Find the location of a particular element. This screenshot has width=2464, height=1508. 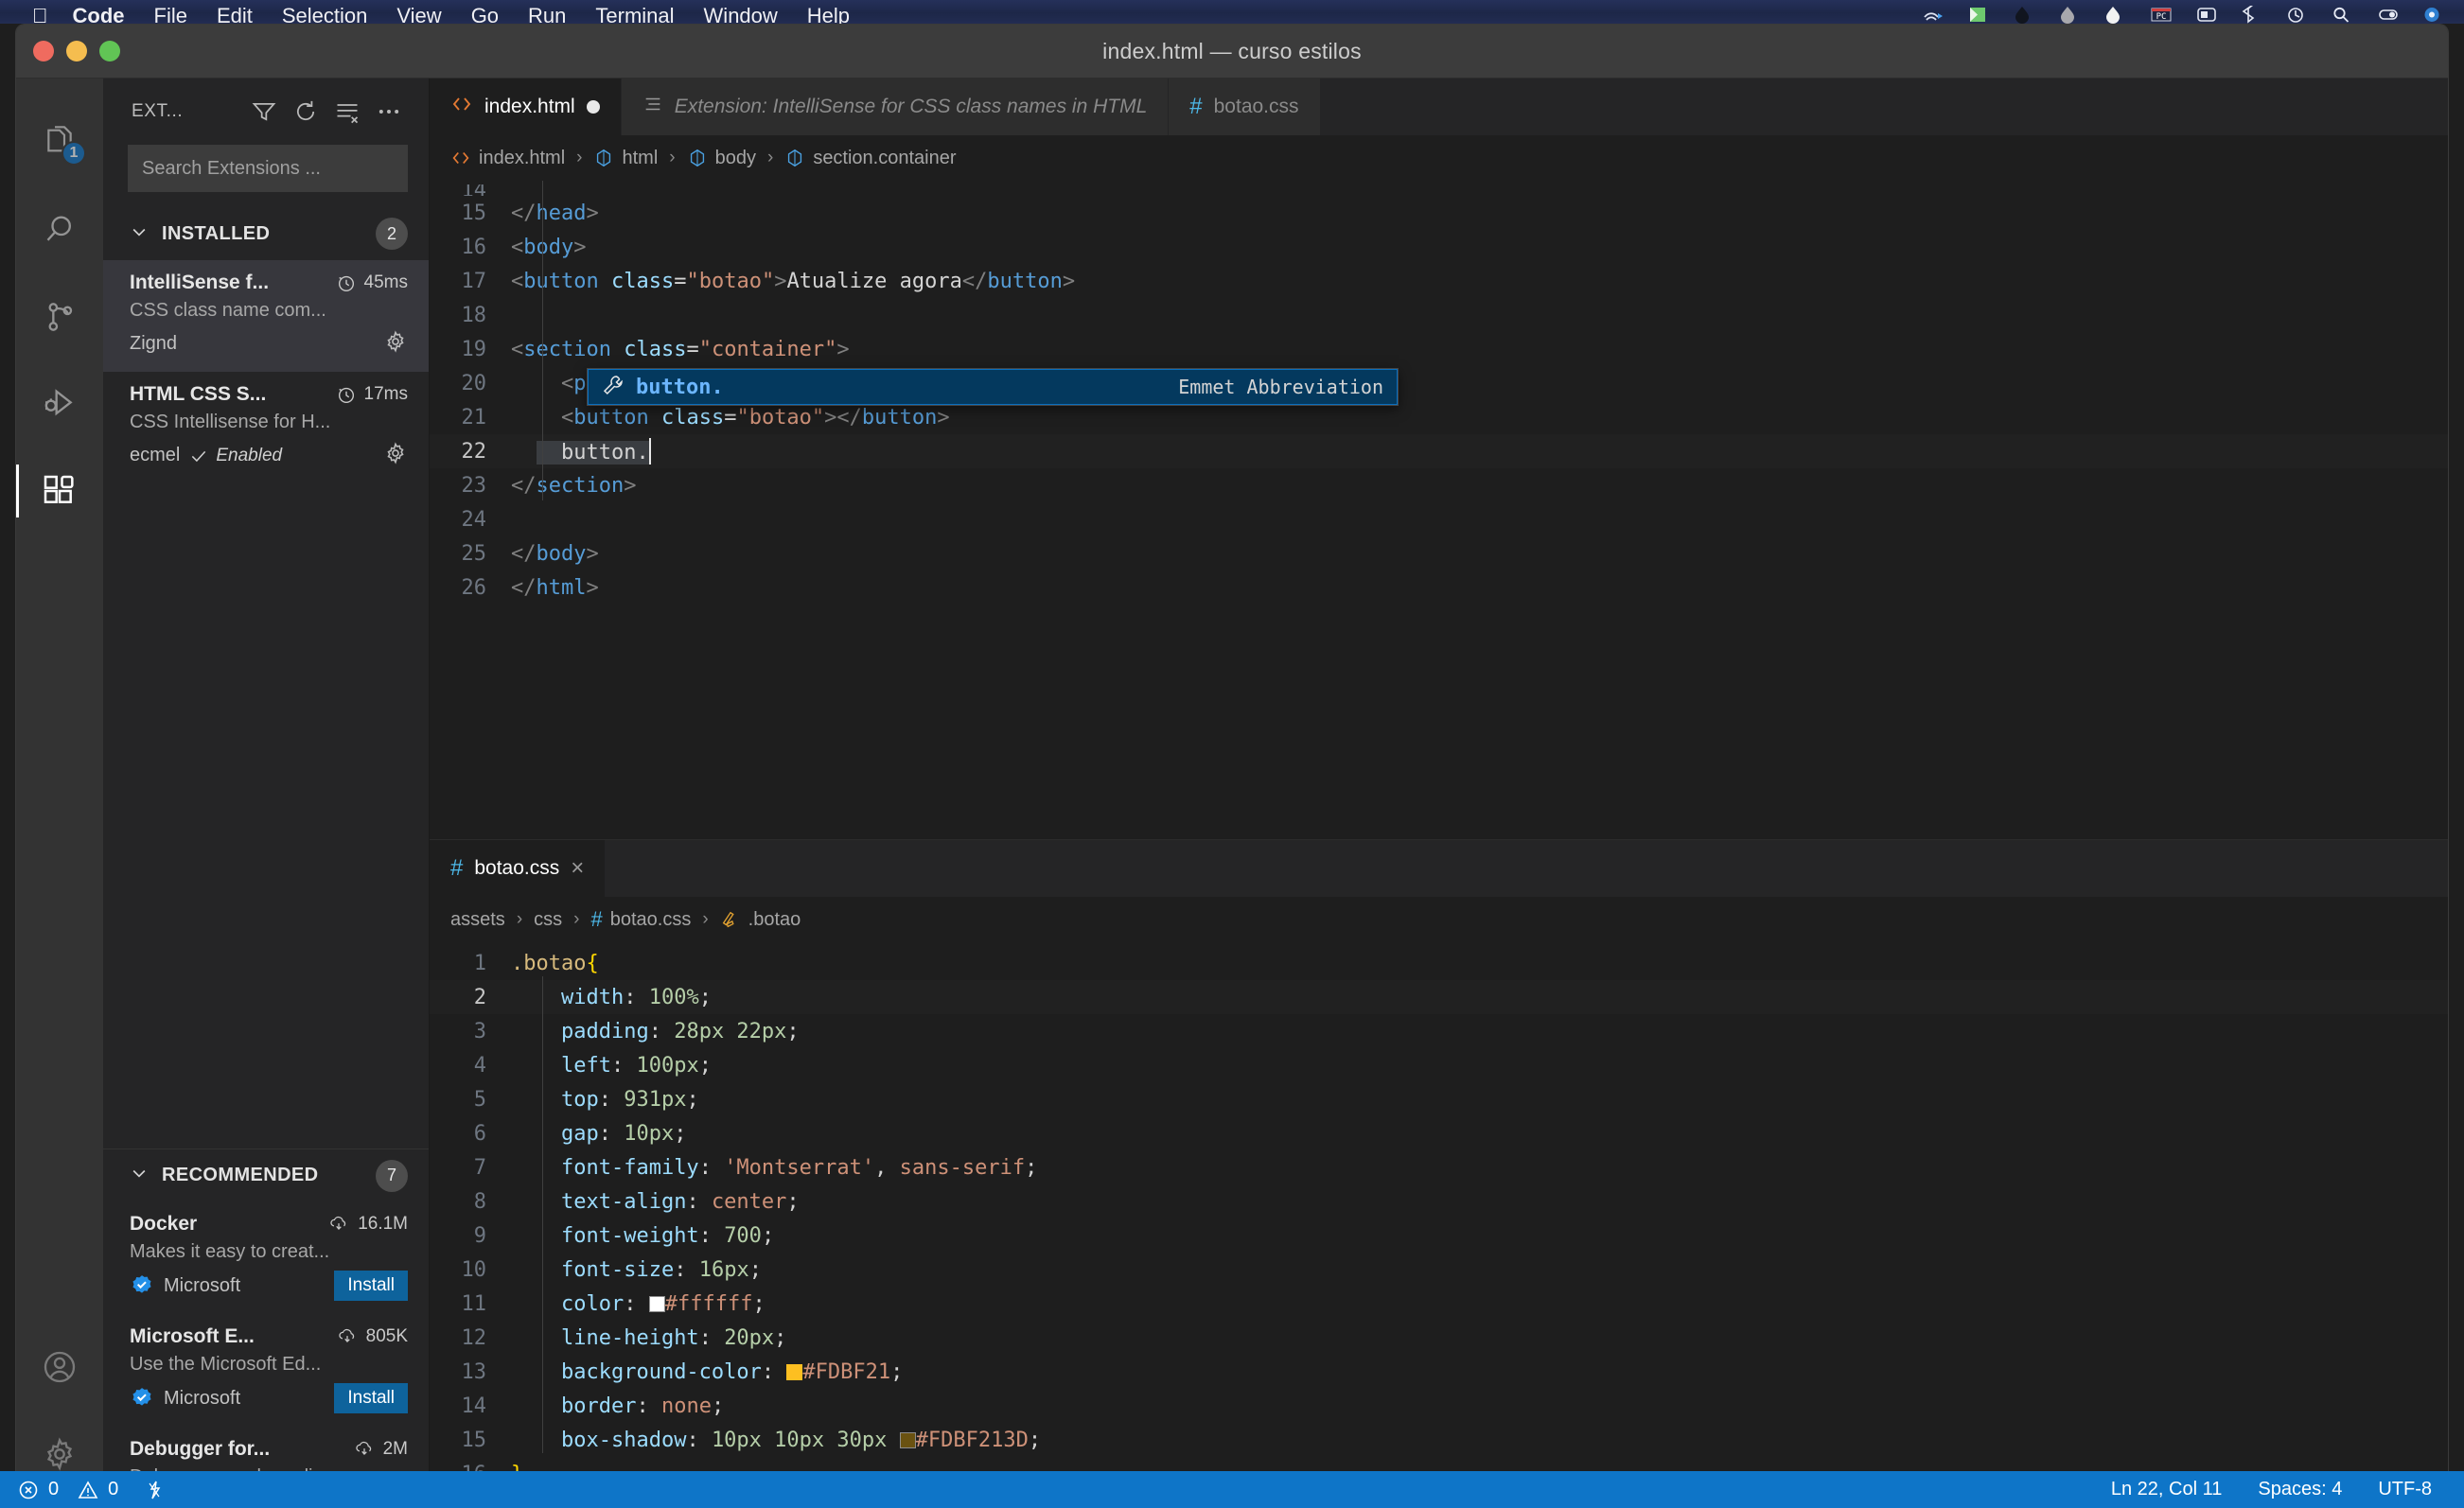

line-content: border: none; is located at coordinates (643, 1406).